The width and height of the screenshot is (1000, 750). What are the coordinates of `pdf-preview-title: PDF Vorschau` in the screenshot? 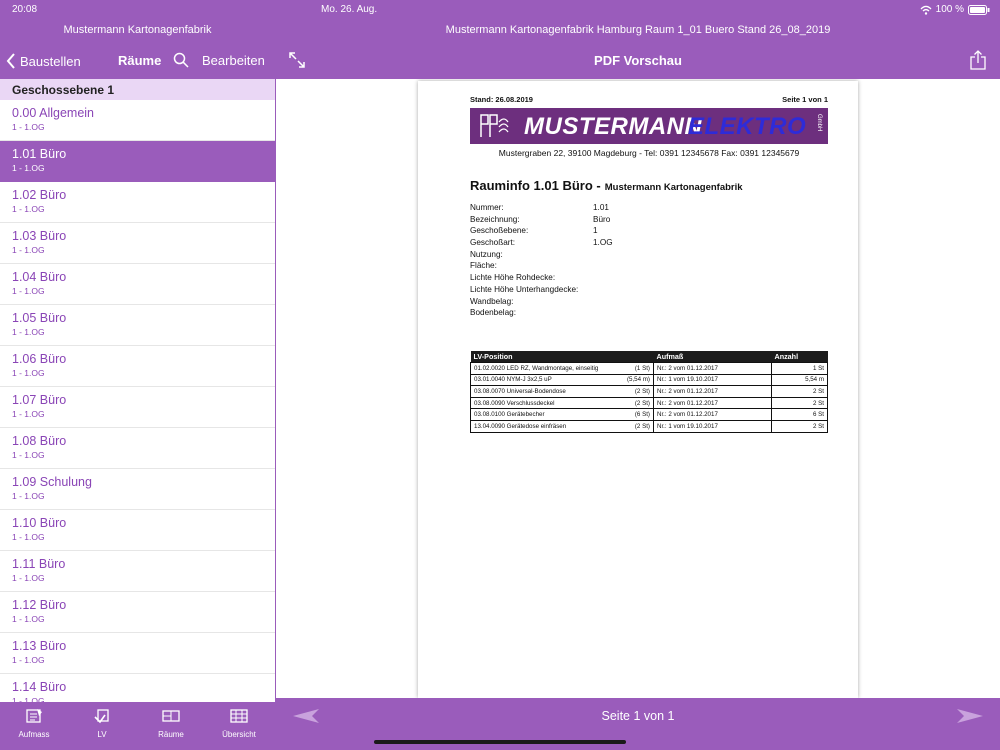 It's located at (638, 60).